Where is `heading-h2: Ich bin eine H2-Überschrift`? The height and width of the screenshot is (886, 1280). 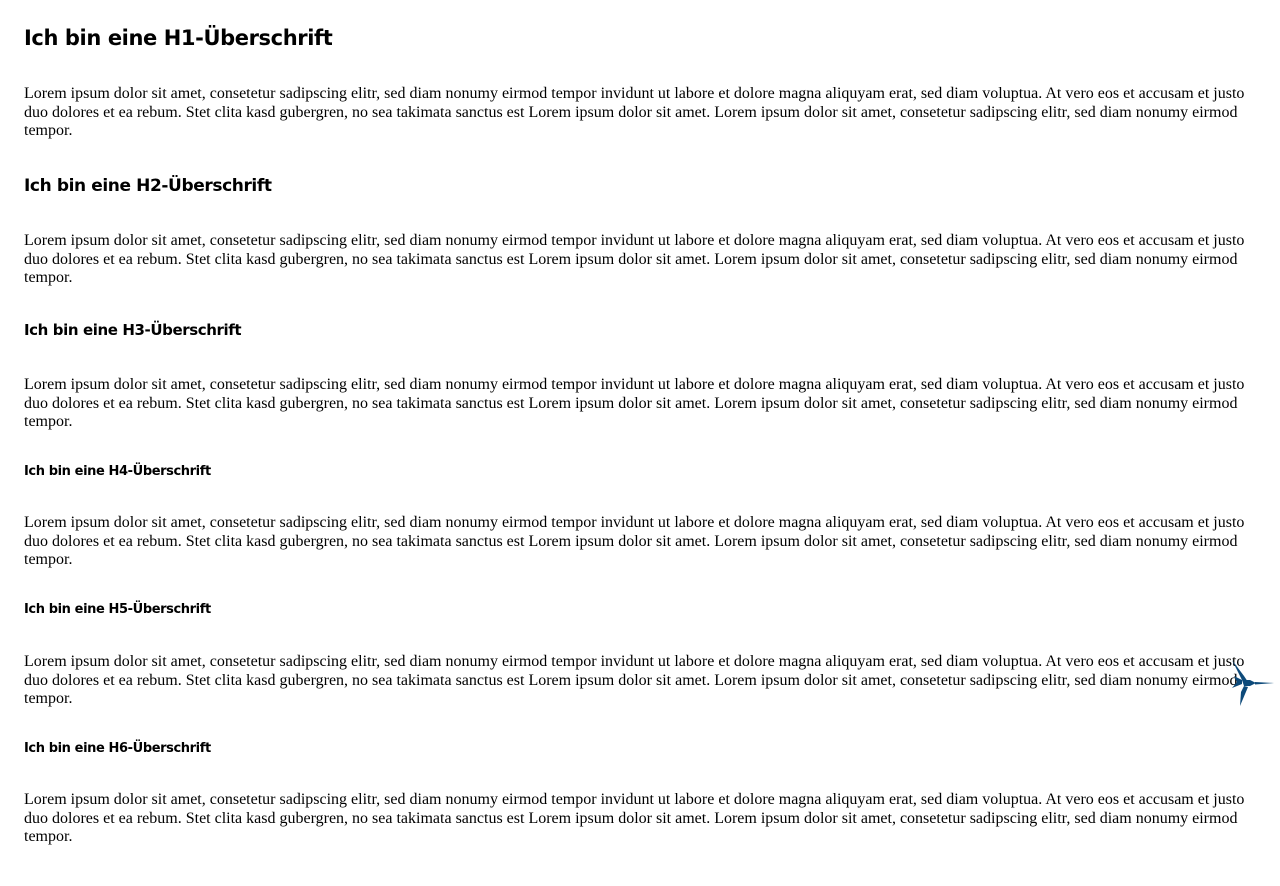
heading-h2: Ich bin eine H2-Überschrift is located at coordinates (148, 186).